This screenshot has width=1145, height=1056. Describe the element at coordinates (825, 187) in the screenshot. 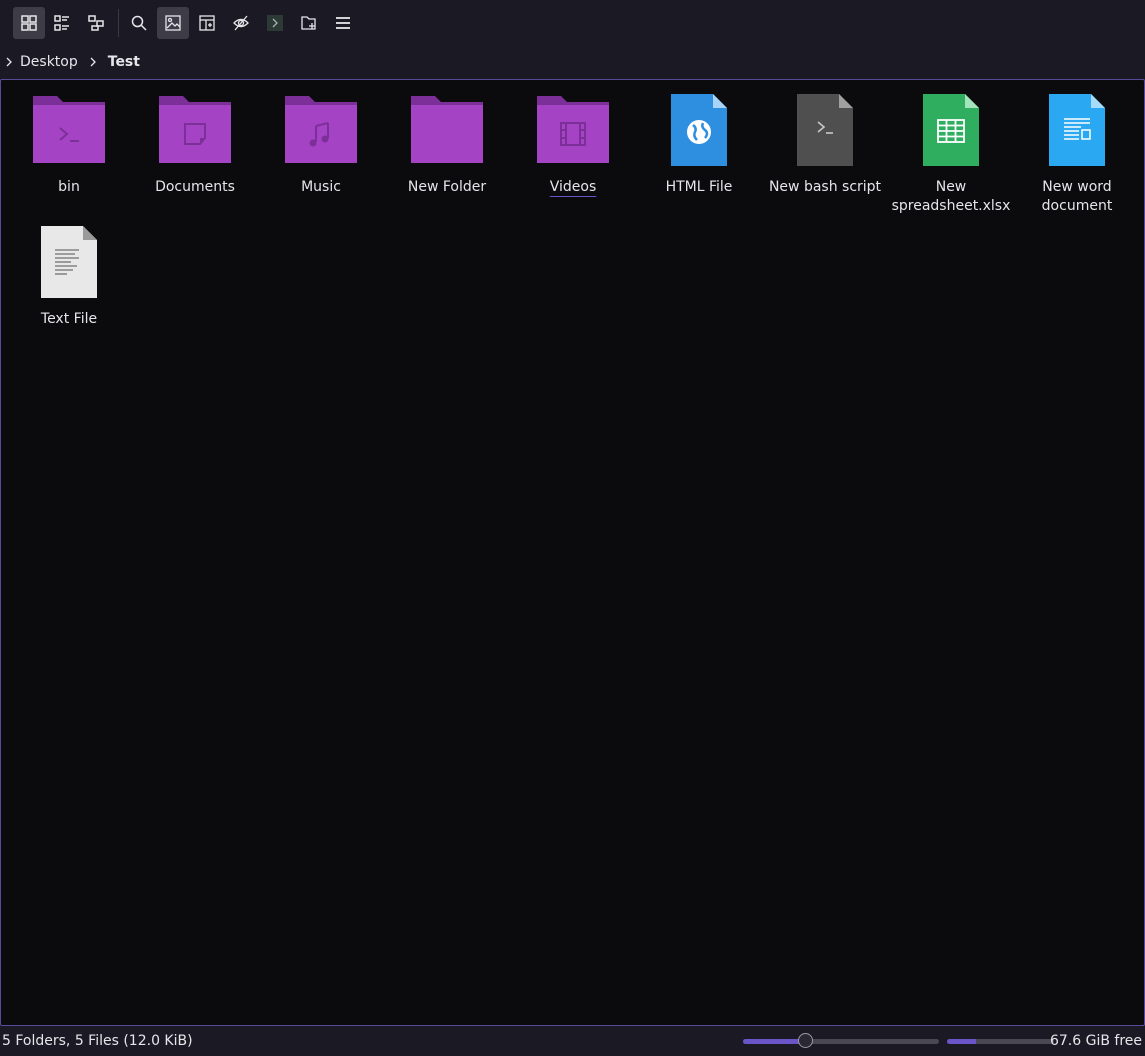

I see `file-label: New bash script` at that location.